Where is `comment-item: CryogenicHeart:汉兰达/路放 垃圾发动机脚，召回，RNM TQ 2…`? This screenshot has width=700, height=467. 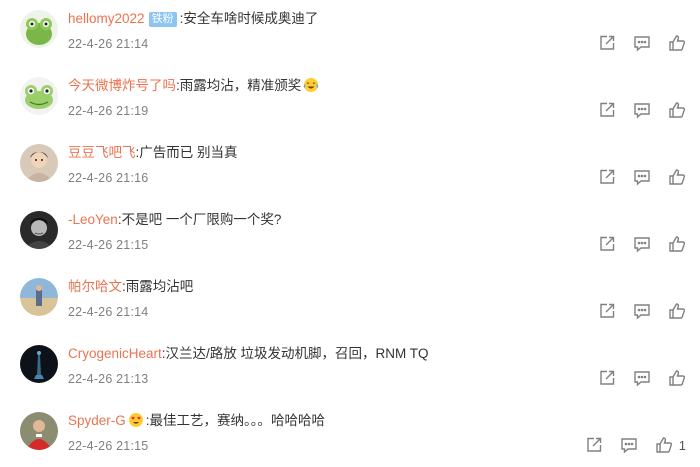
comment-item: CryogenicHeart:汉兰达/路放 垃圾发动机脚，召回，RNM TQ 2… is located at coordinates (350, 368).